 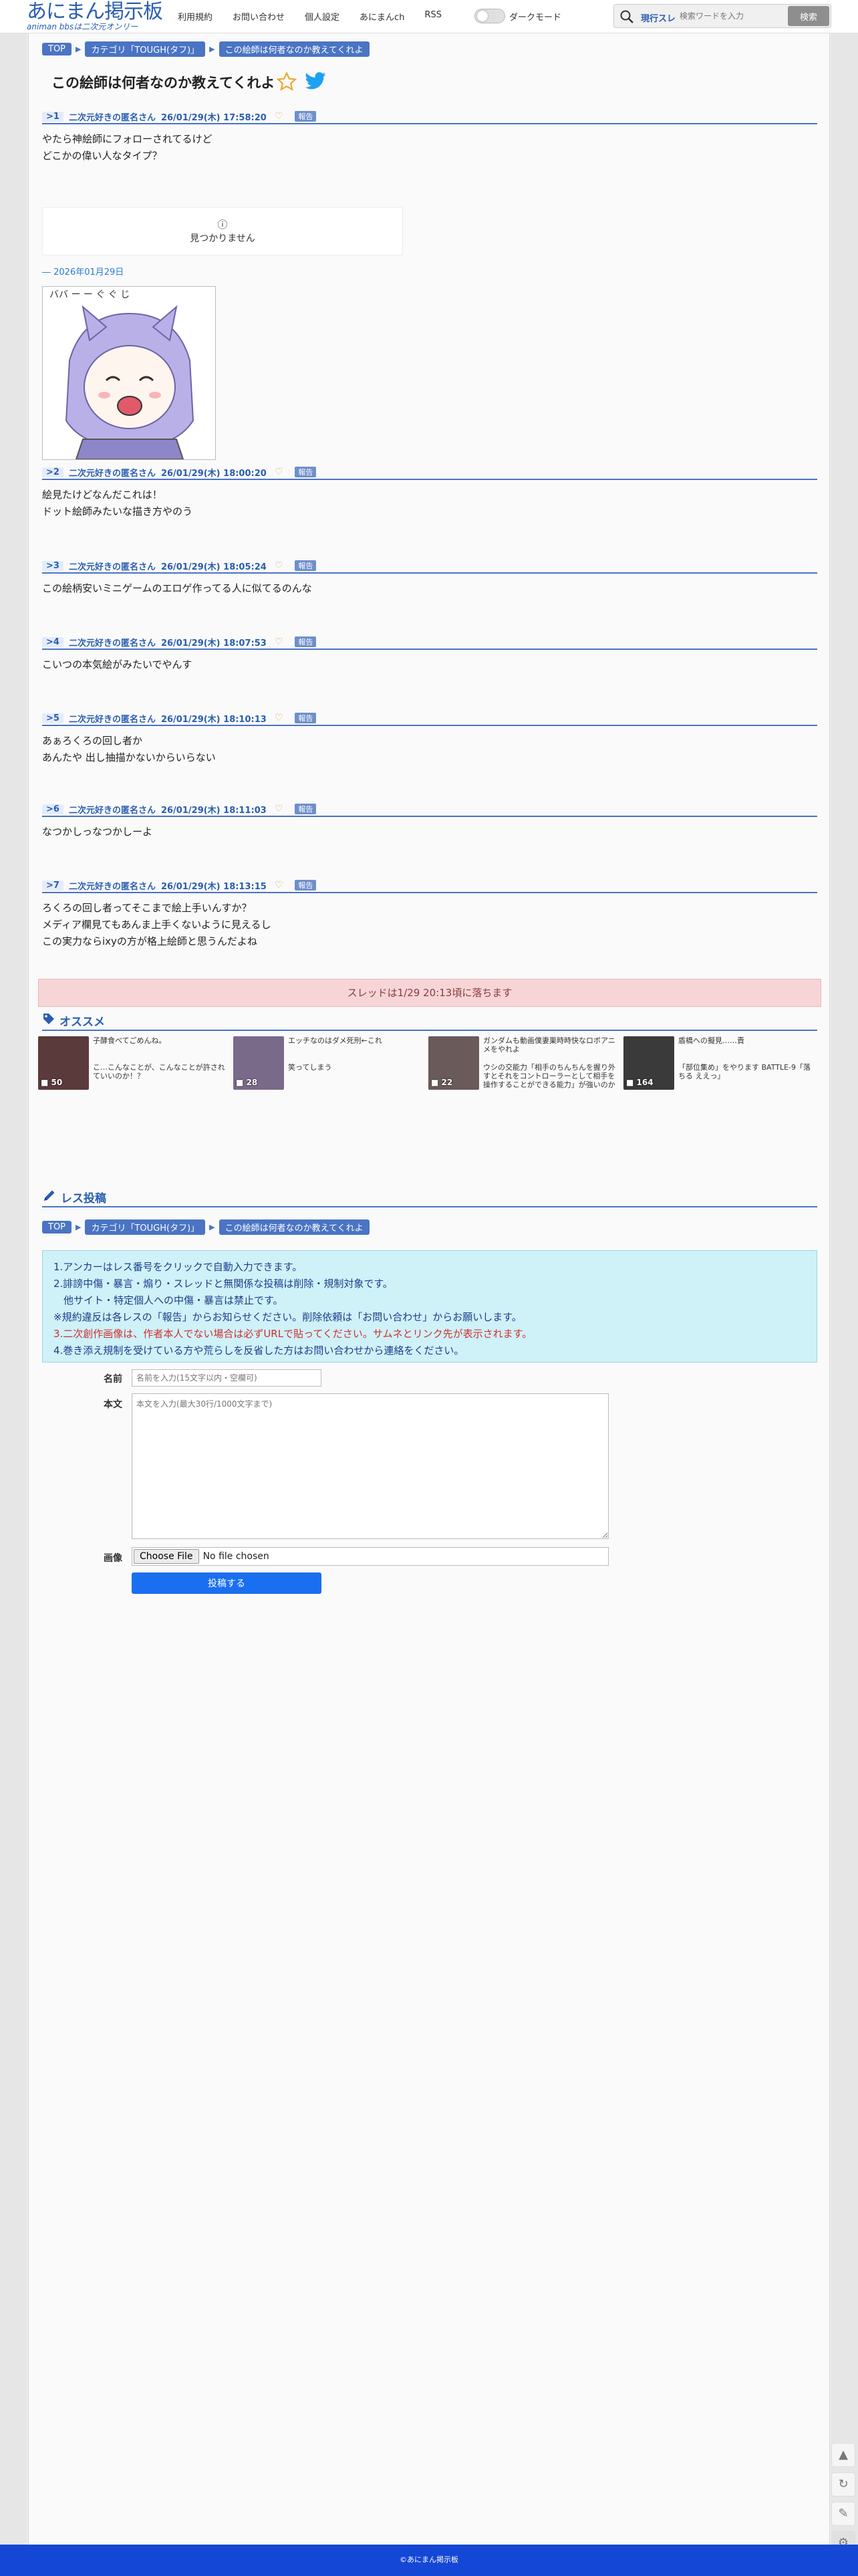 I want to click on choose-file-button: Choose File, so click(x=166, y=1556).